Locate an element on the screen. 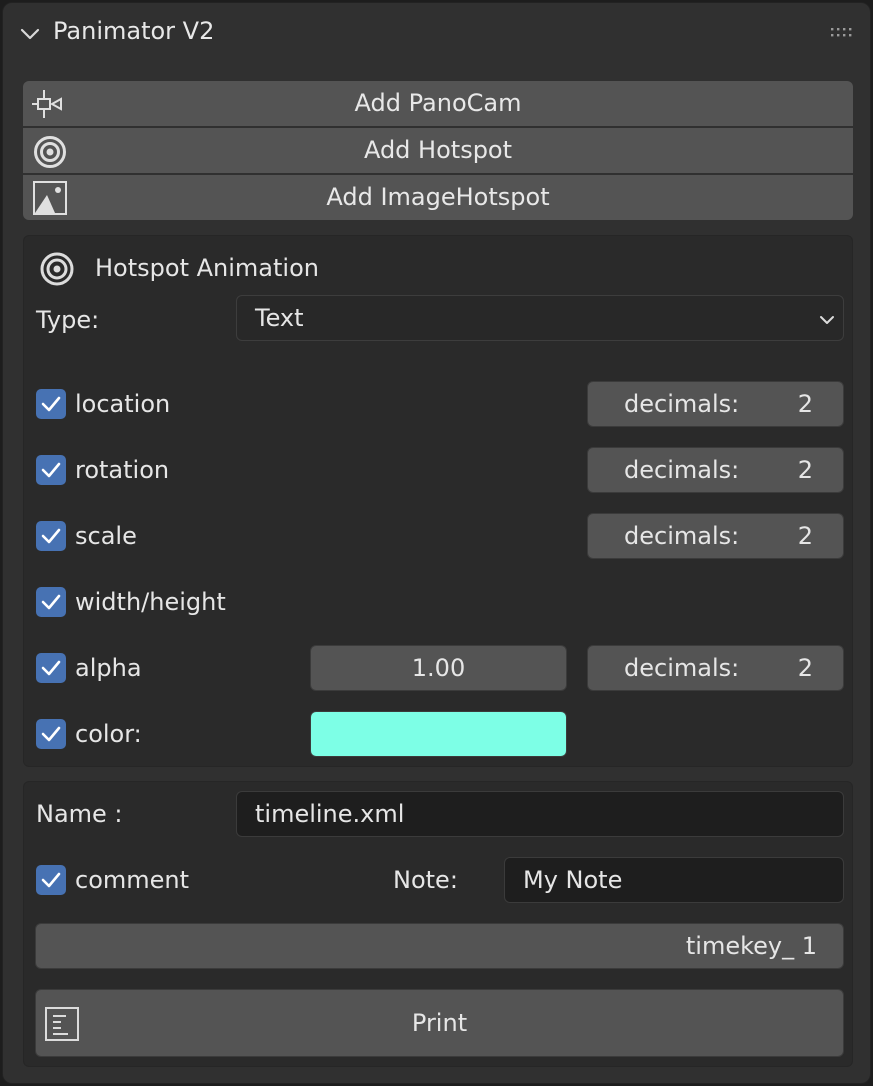 The height and width of the screenshot is (1086, 873). rotation-label: rotation is located at coordinates (122, 470).